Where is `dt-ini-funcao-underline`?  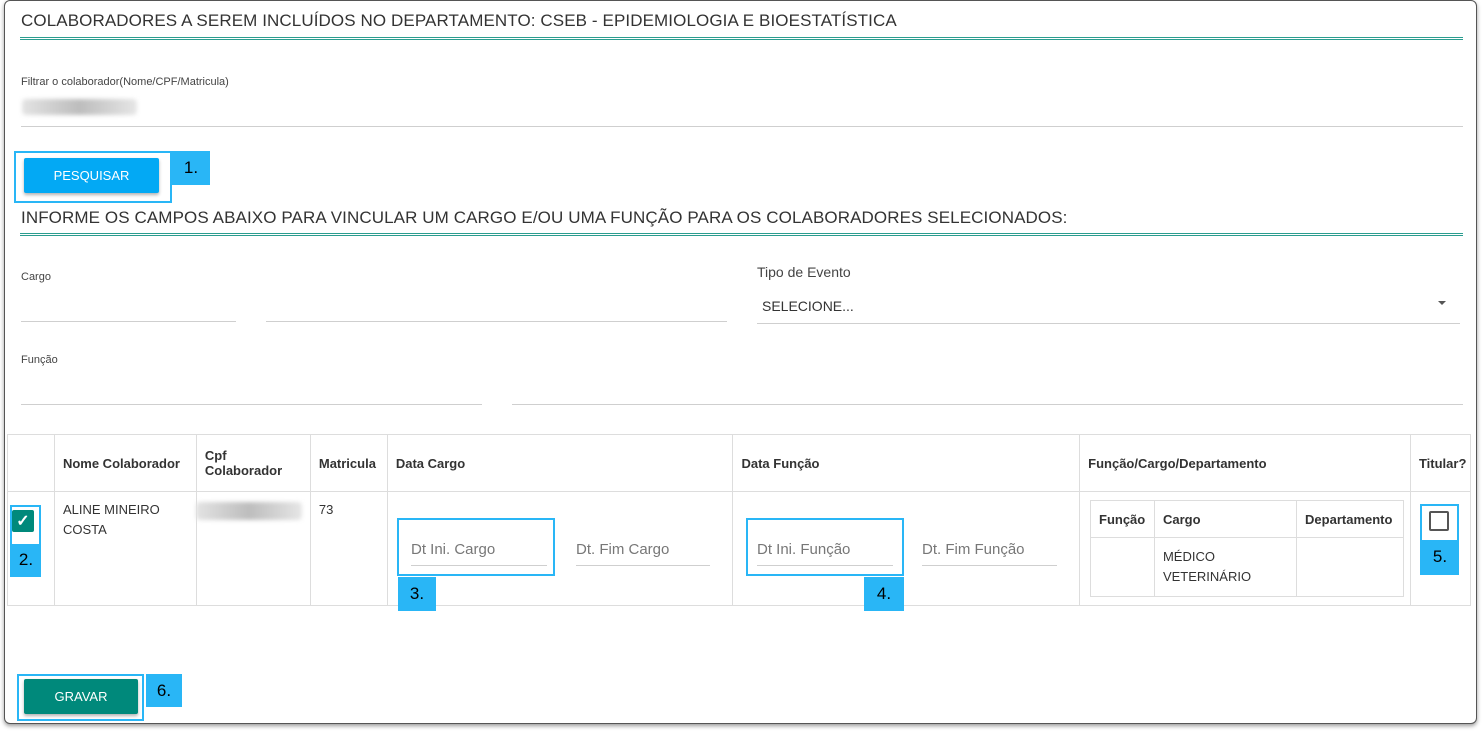
dt-ini-funcao-underline is located at coordinates (825, 565).